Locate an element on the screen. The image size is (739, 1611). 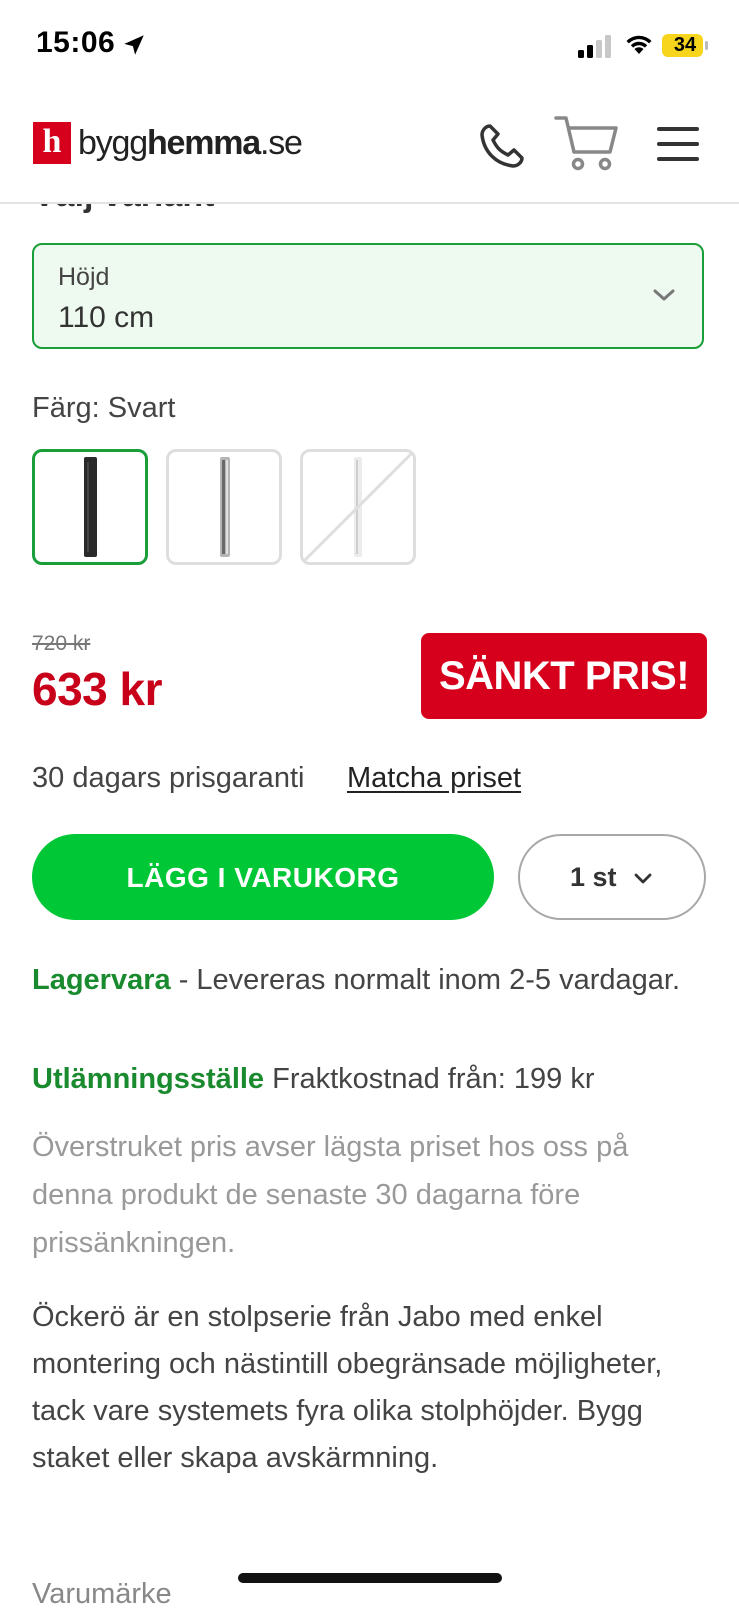
swatch-black is located at coordinates (90, 507).